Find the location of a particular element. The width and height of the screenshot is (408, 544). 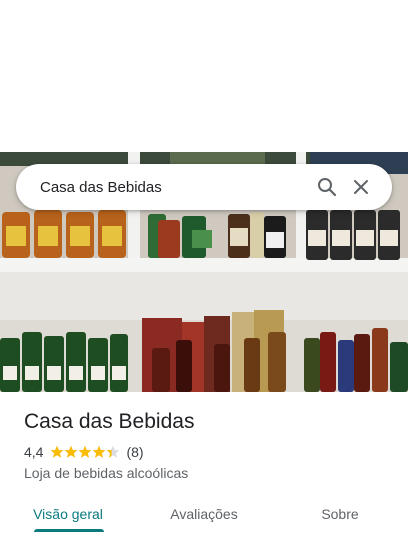

tab-overview: Visão geral is located at coordinates (68, 516).